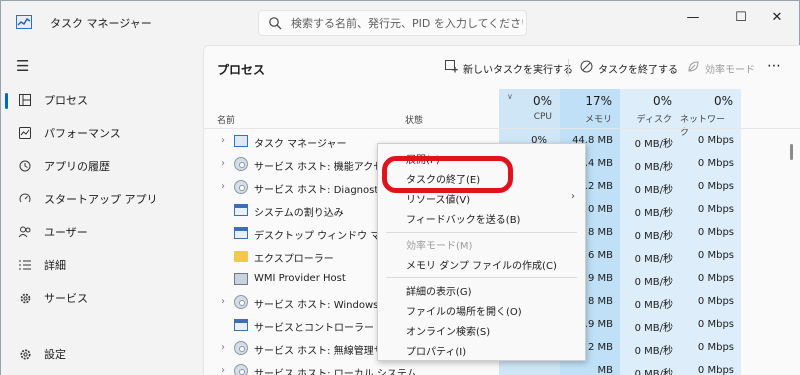 Image resolution: width=800 pixels, height=375 pixels. I want to click on process-name: WMI Provider Host, so click(300, 278).